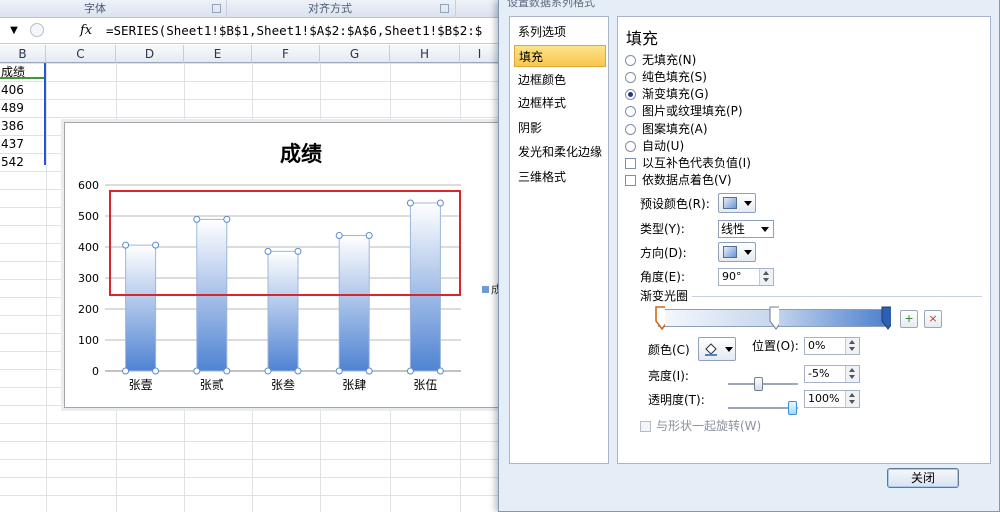 The height and width of the screenshot is (512, 1000). What do you see at coordinates (746, 277) in the screenshot?
I see `angle-spinner: 90°` at bounding box center [746, 277].